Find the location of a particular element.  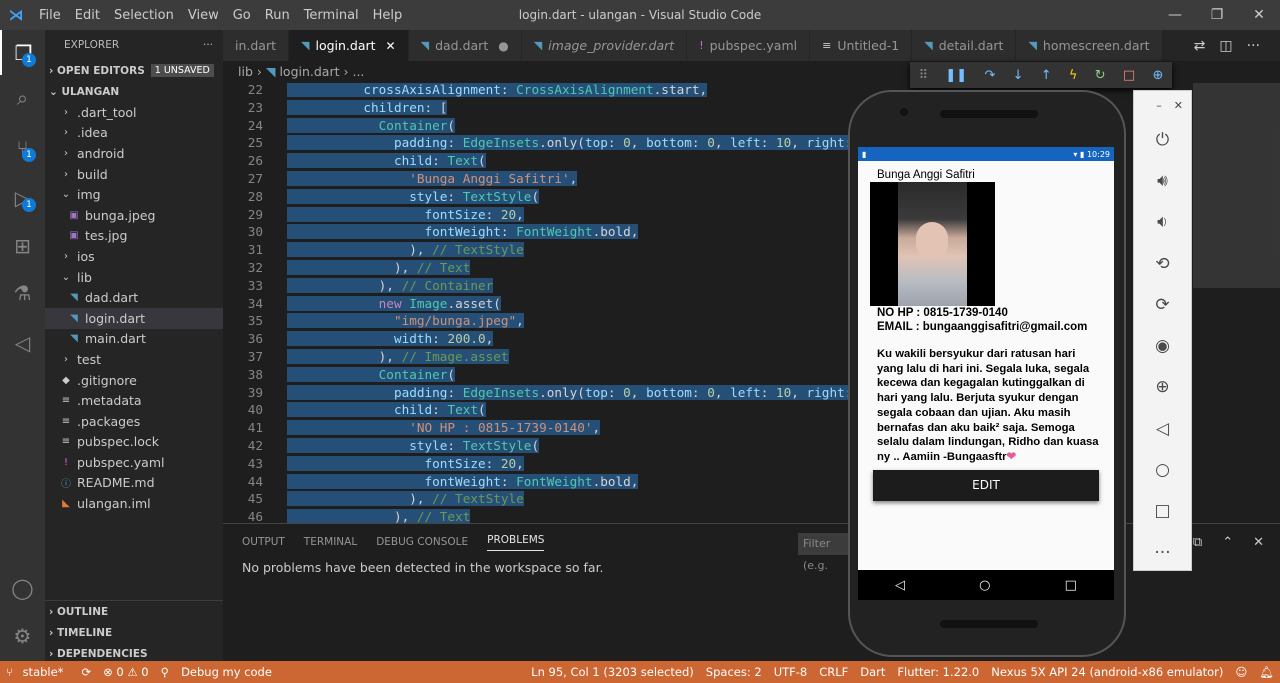

tree-item: ⌄ lib is located at coordinates (134, 277).